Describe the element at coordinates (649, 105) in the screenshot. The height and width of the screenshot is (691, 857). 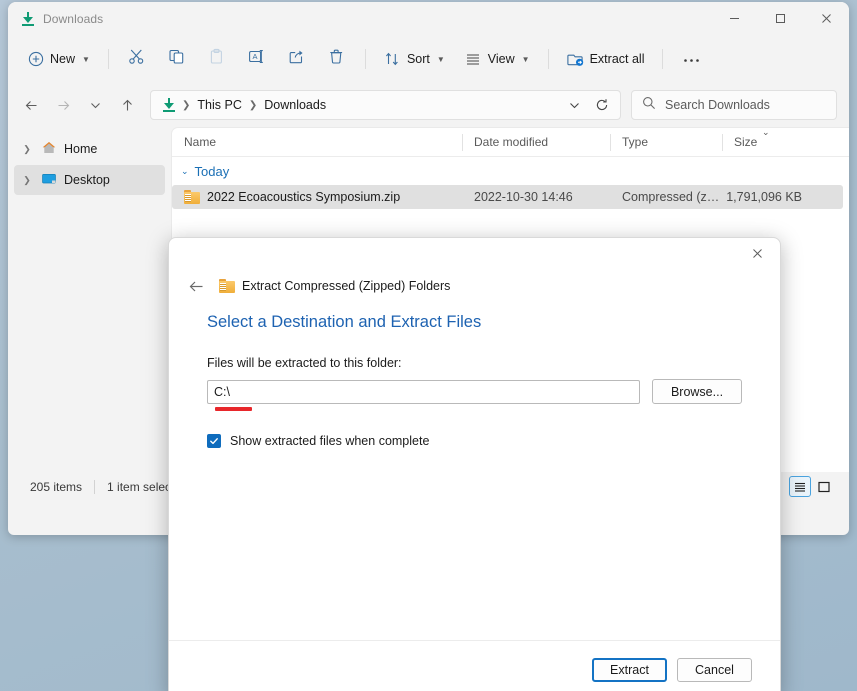
I see `search-icon` at that location.